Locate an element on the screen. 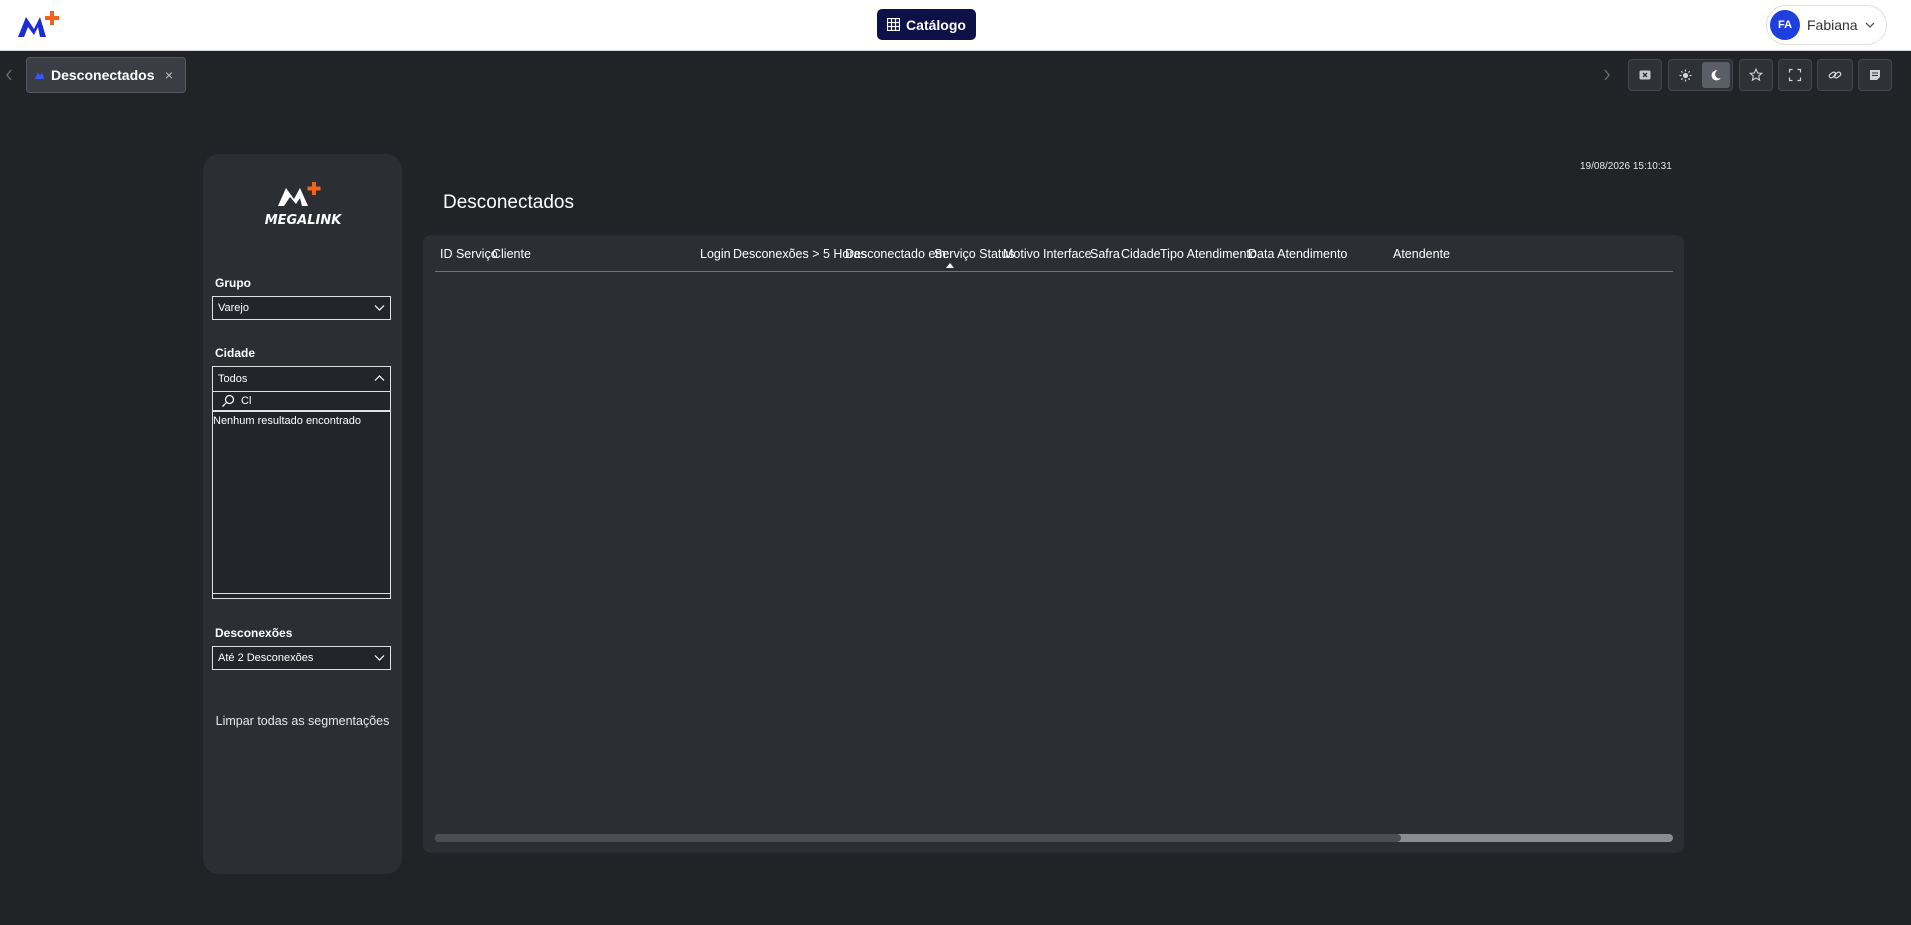 The width and height of the screenshot is (1911, 925). search-icon is located at coordinates (228, 400).